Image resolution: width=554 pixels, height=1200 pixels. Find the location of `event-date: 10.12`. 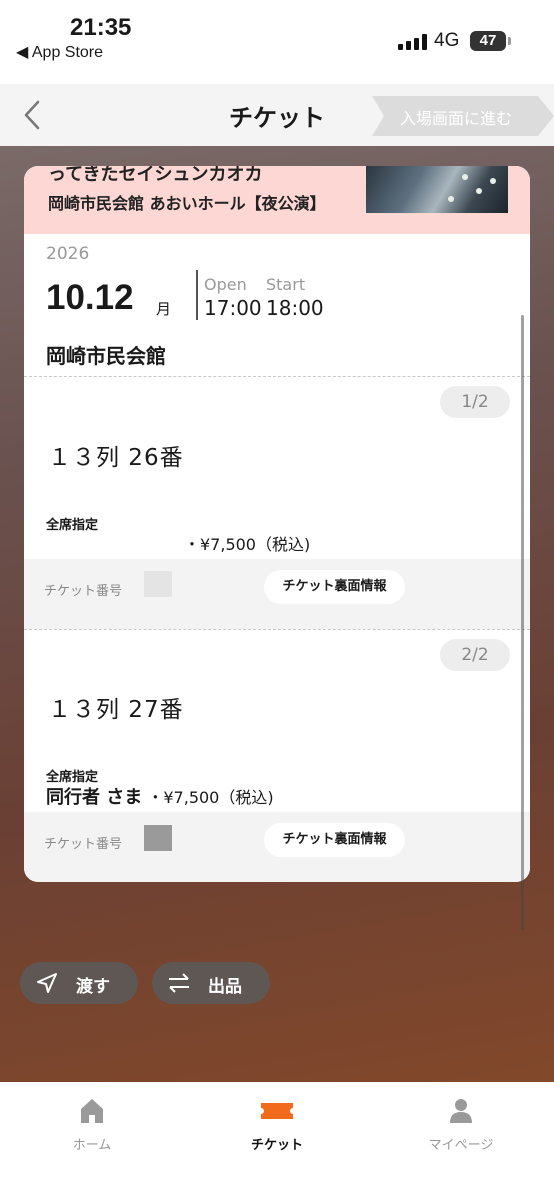

event-date: 10.12 is located at coordinates (90, 297).